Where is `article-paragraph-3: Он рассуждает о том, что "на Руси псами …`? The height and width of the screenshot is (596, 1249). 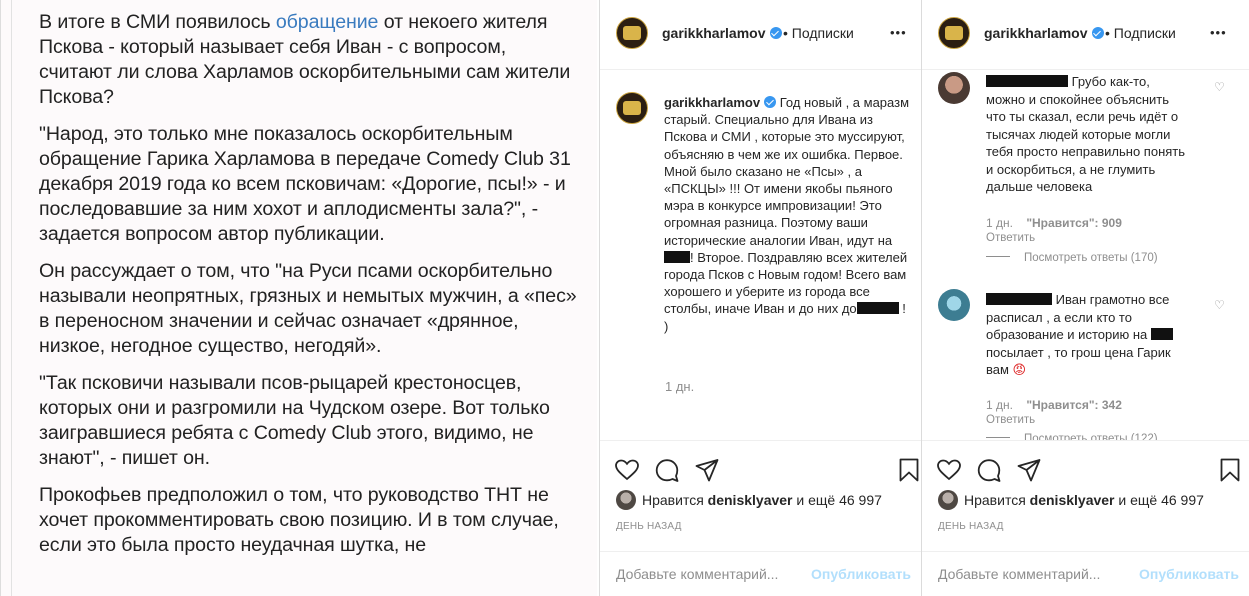
article-paragraph-3: Он рассуждает о том, что "на Руси псами … is located at coordinates (308, 308).